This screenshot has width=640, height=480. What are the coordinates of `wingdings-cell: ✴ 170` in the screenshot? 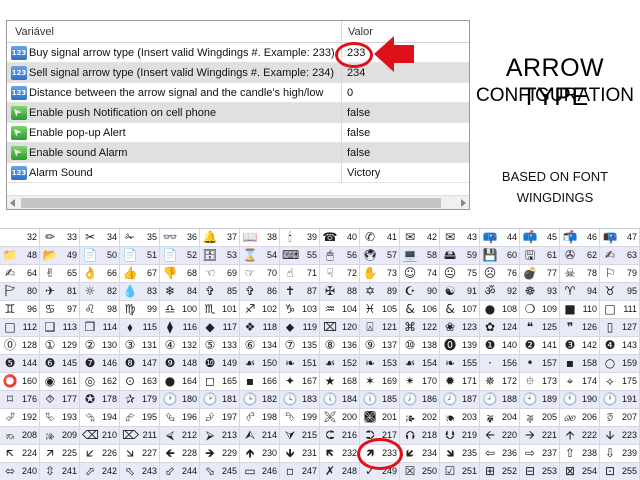 It's located at (420, 382).